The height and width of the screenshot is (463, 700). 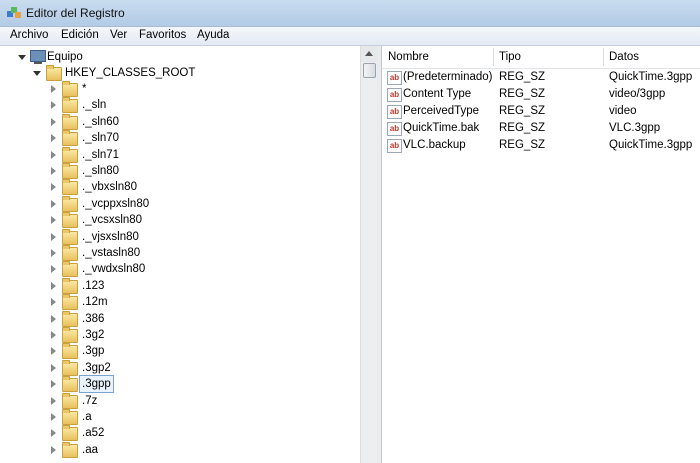 What do you see at coordinates (162, 35) in the screenshot?
I see `menu-favoritos: Favoritos` at bounding box center [162, 35].